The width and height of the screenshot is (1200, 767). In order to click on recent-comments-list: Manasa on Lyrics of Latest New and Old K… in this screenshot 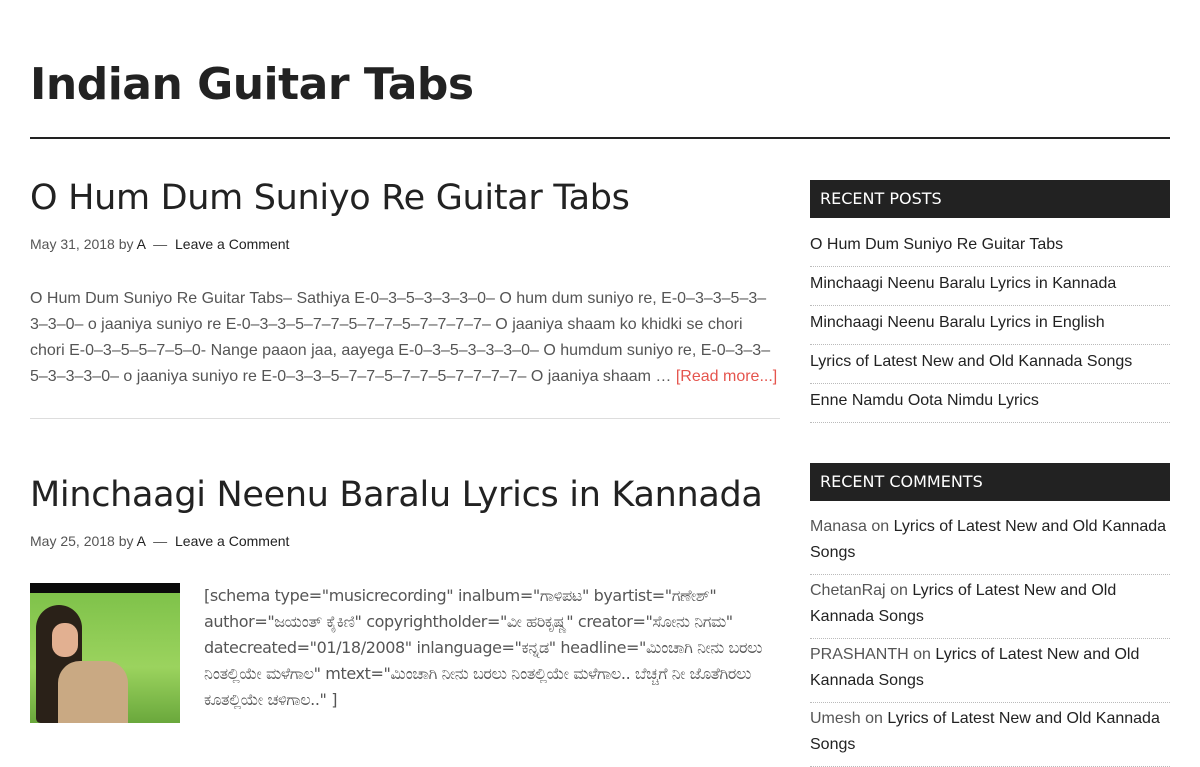, I will do `click(990, 639)`.